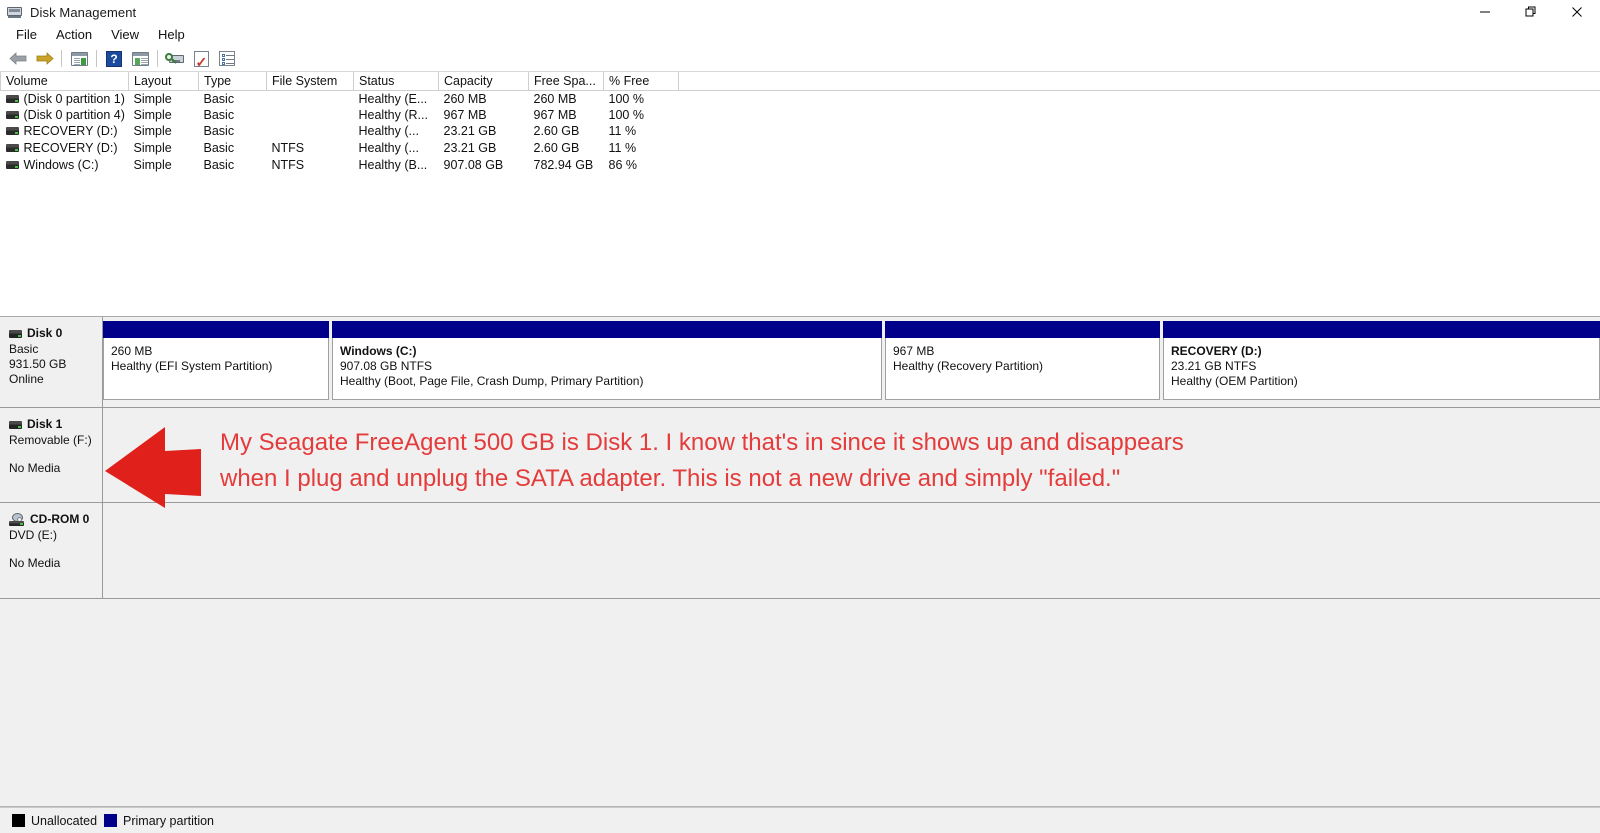 This screenshot has height=833, width=1600. Describe the element at coordinates (1485, 12) in the screenshot. I see `minimize-icon` at that location.